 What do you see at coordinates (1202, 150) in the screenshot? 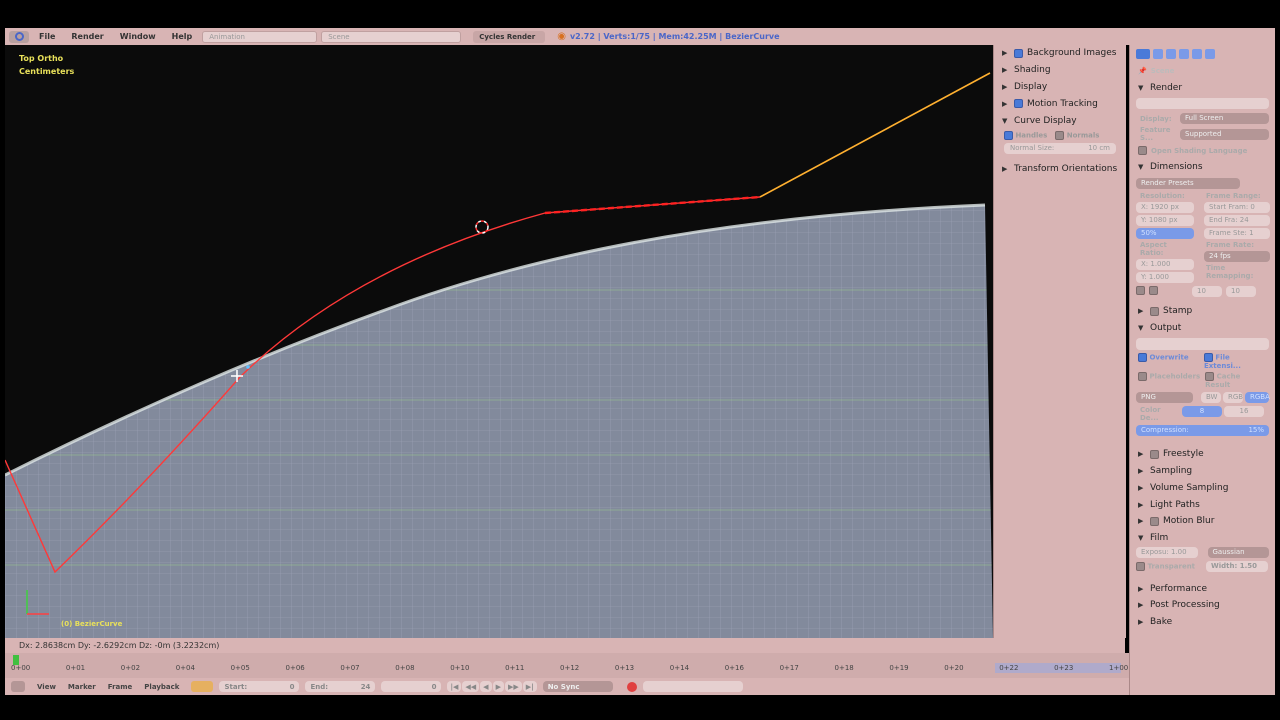
I see `osl-toggle: Open Shading Language` at bounding box center [1202, 150].